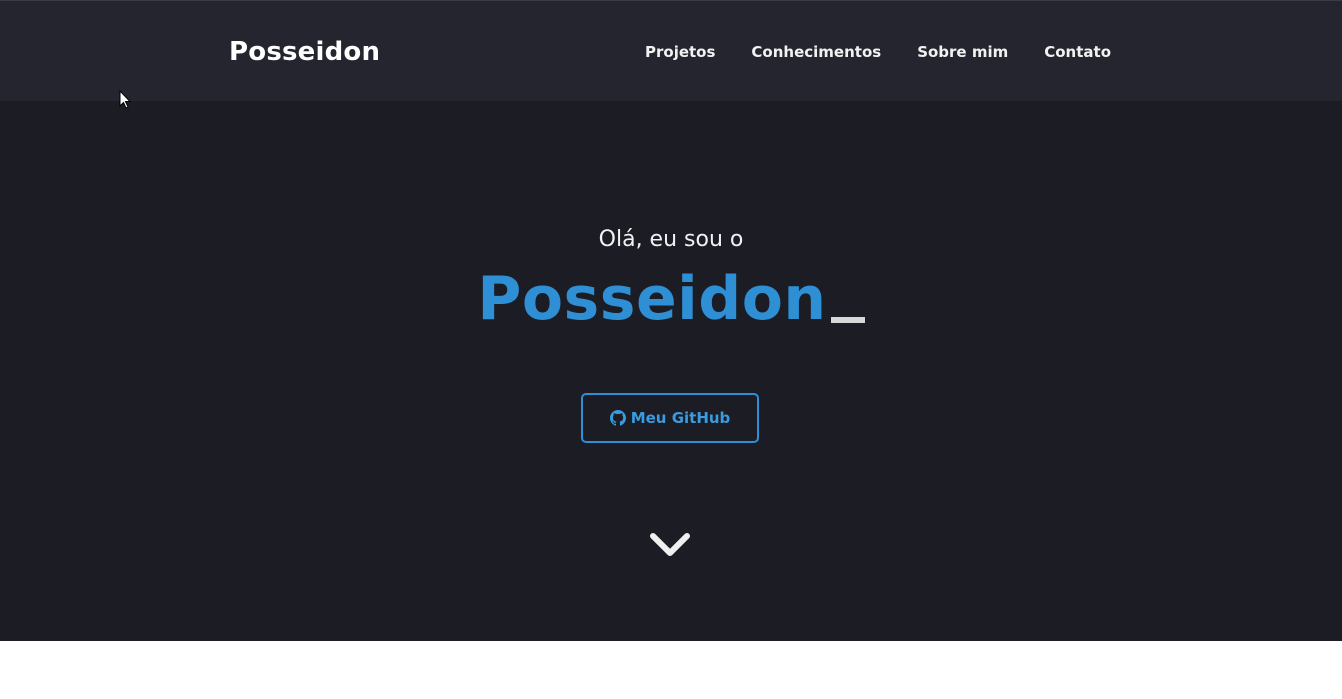 The height and width of the screenshot is (699, 1342). What do you see at coordinates (126, 99) in the screenshot?
I see `mouse-pointer-icon` at bounding box center [126, 99].